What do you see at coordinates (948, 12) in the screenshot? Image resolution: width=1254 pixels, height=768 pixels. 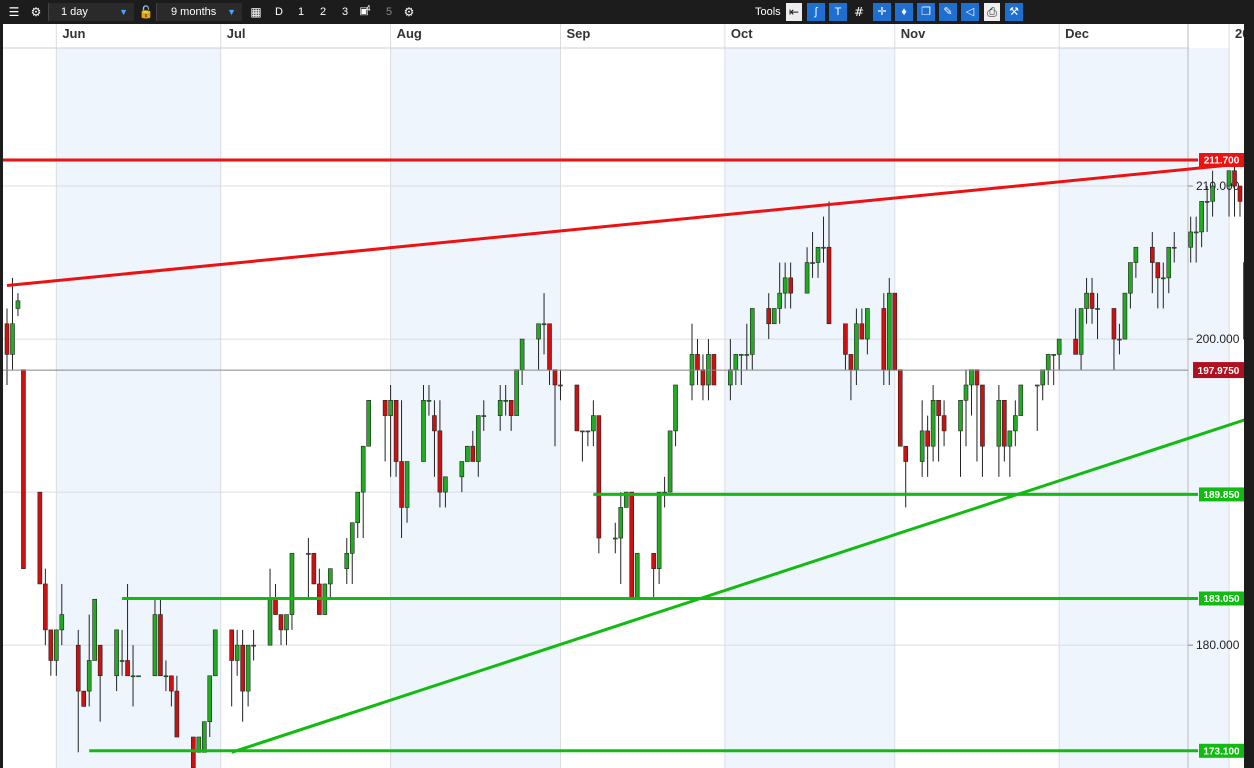 I see `draw-icon: ✎` at bounding box center [948, 12].